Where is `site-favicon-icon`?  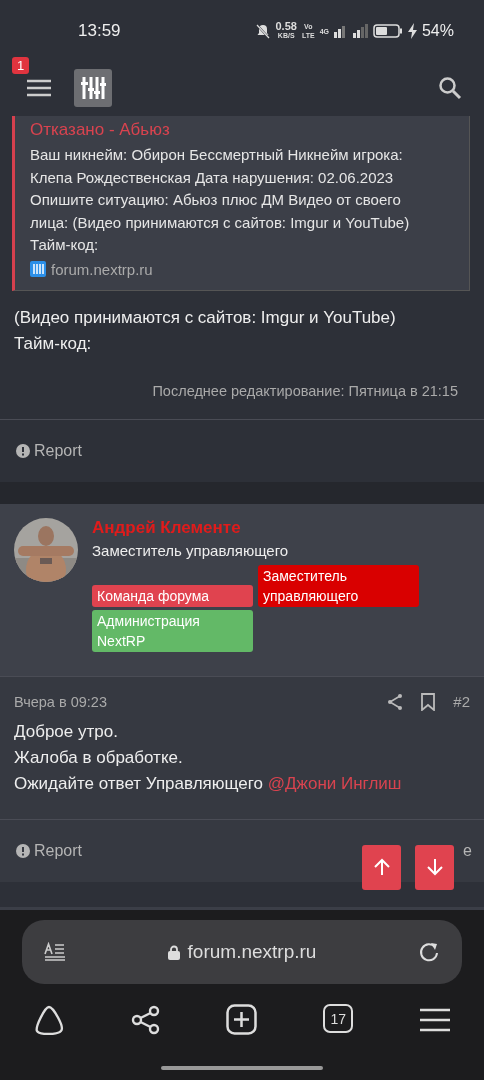 site-favicon-icon is located at coordinates (38, 269).